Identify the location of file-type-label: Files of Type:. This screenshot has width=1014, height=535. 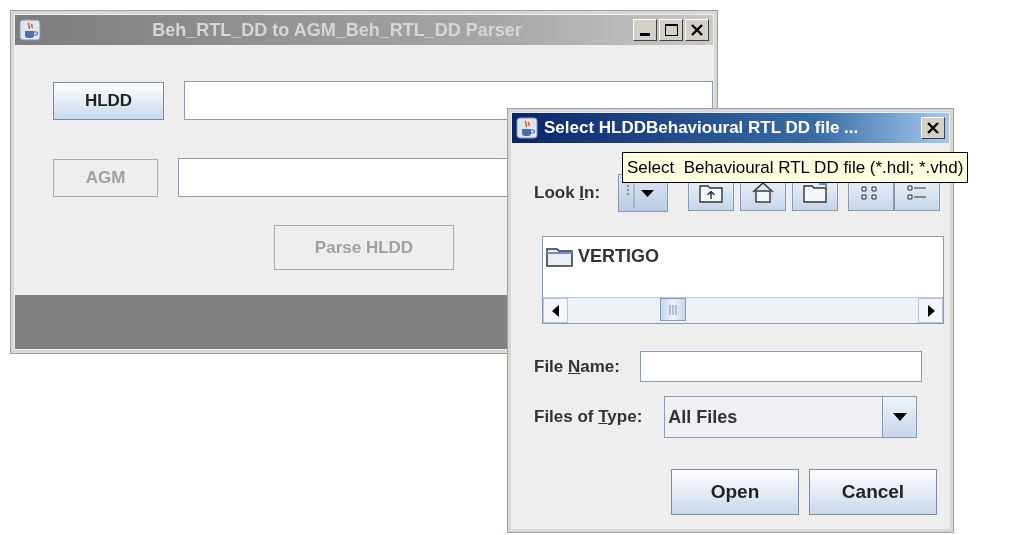
(588, 417).